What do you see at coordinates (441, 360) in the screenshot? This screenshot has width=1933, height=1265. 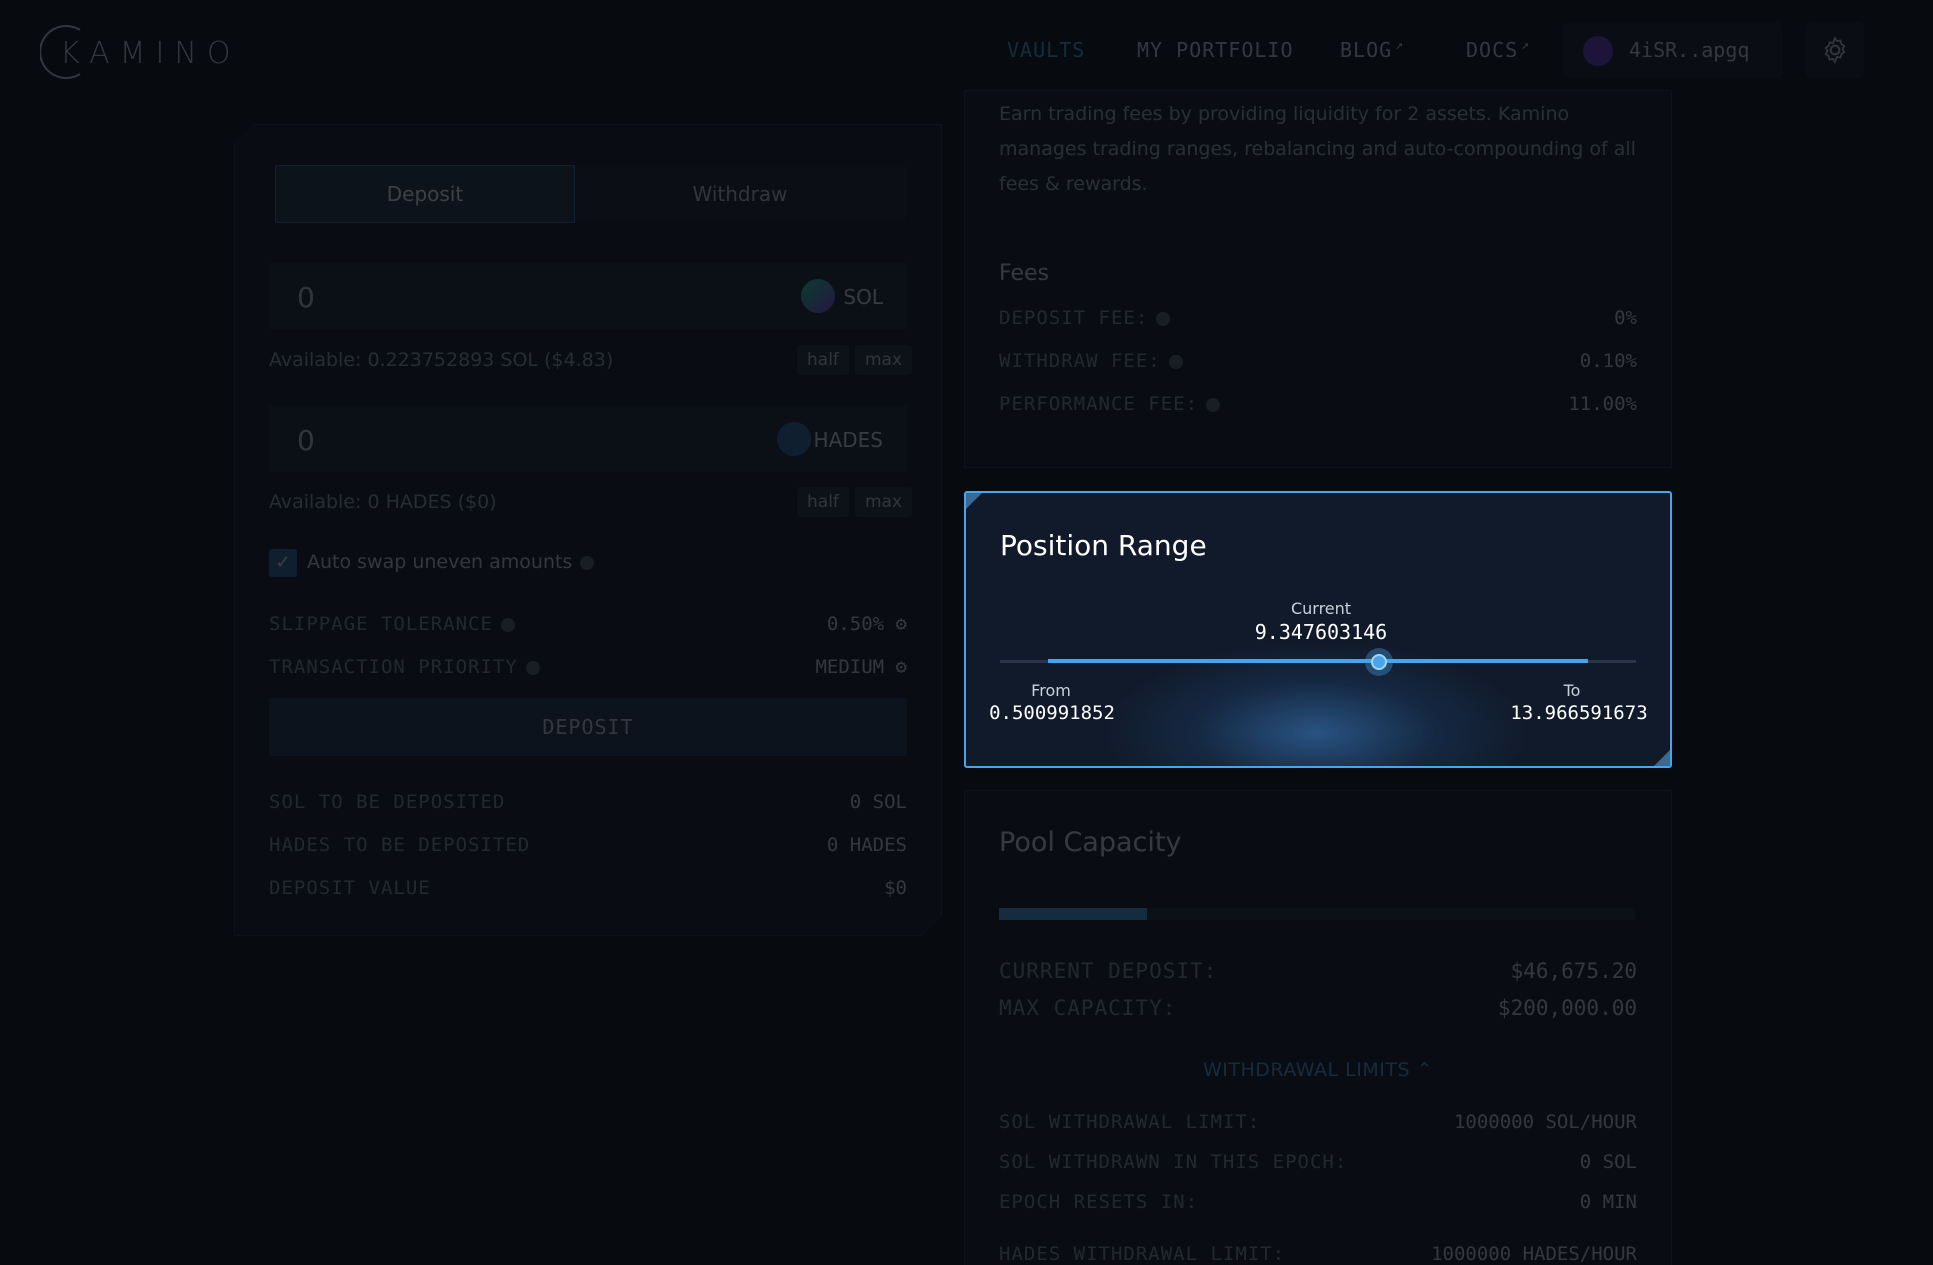 I see `sol-available: Available: 0.223752893 SOL ($4.83)` at bounding box center [441, 360].